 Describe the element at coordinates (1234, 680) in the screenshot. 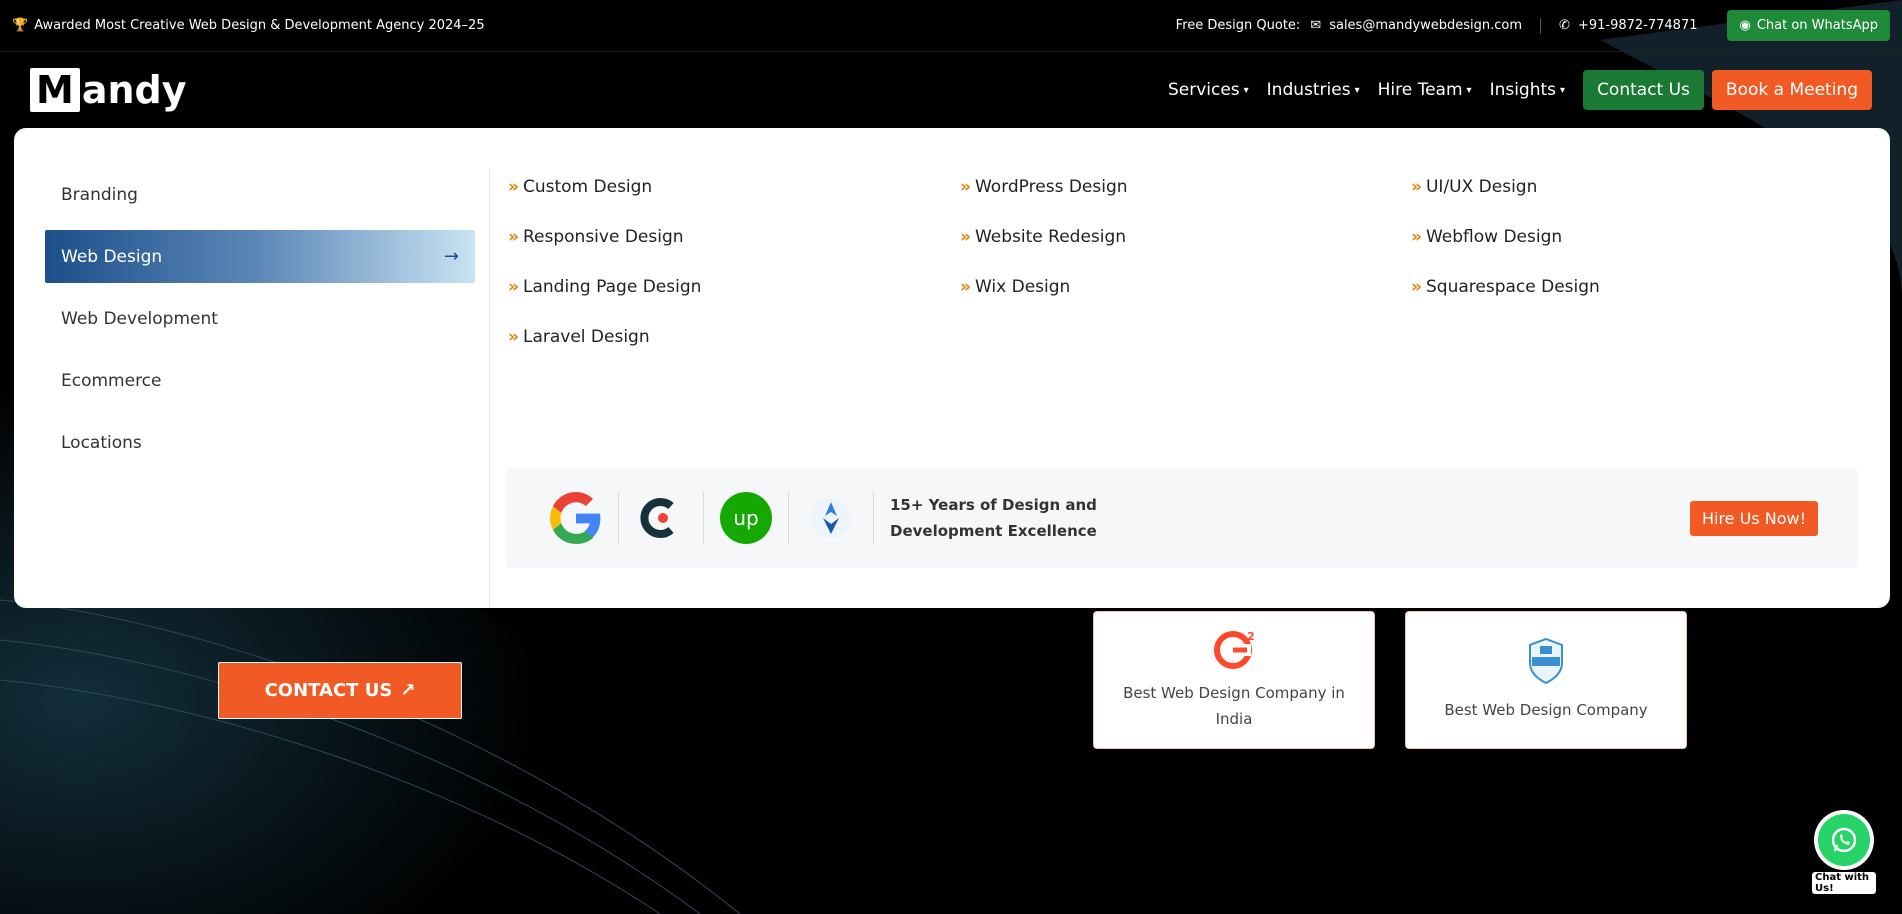

I see `award-card-g2: 2 Best Web Design Company in India` at that location.